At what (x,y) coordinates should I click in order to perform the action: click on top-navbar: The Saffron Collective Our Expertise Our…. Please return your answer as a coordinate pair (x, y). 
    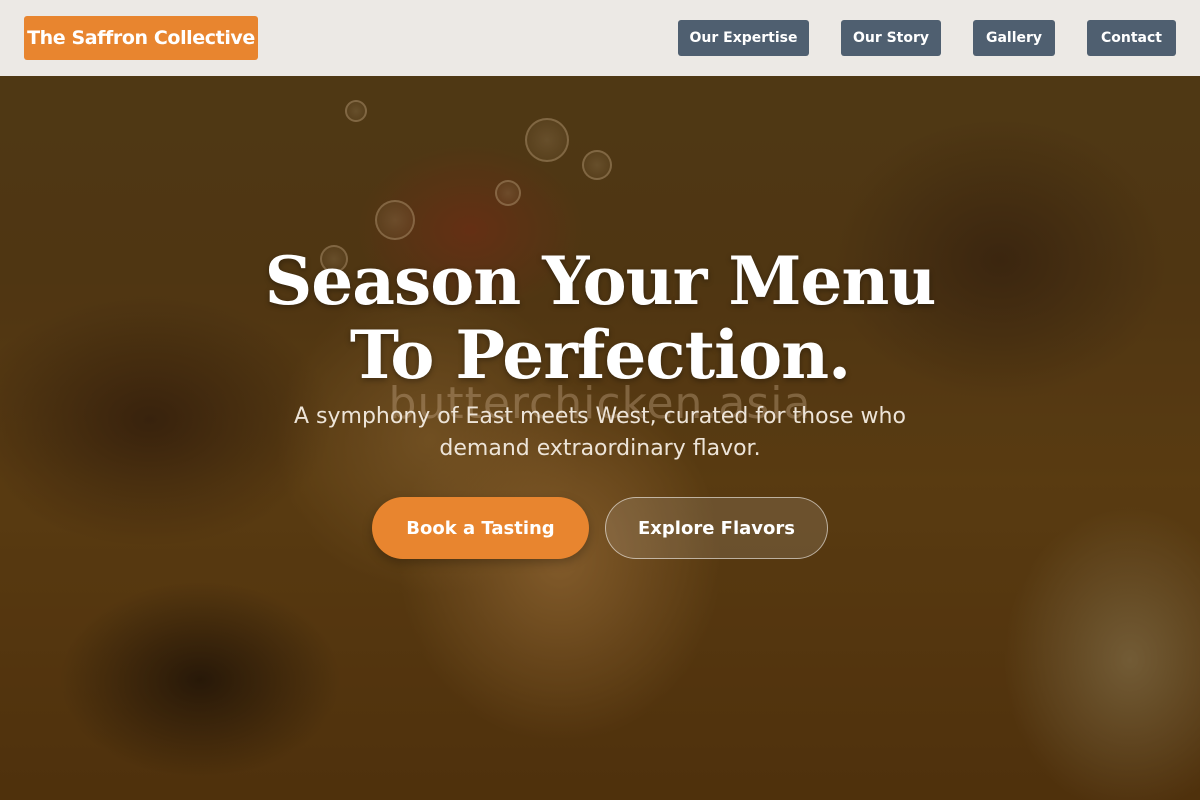
    Looking at the image, I should click on (600, 38).